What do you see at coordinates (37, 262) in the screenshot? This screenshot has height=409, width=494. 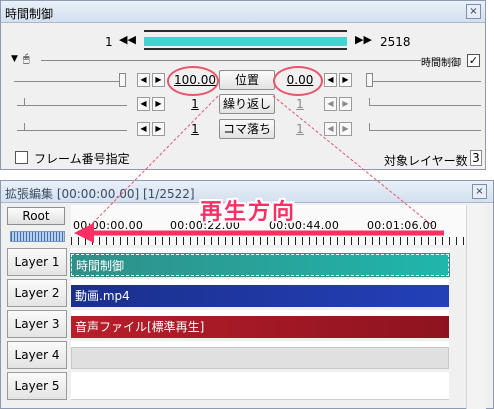 I see `layer-label: Layer 1` at bounding box center [37, 262].